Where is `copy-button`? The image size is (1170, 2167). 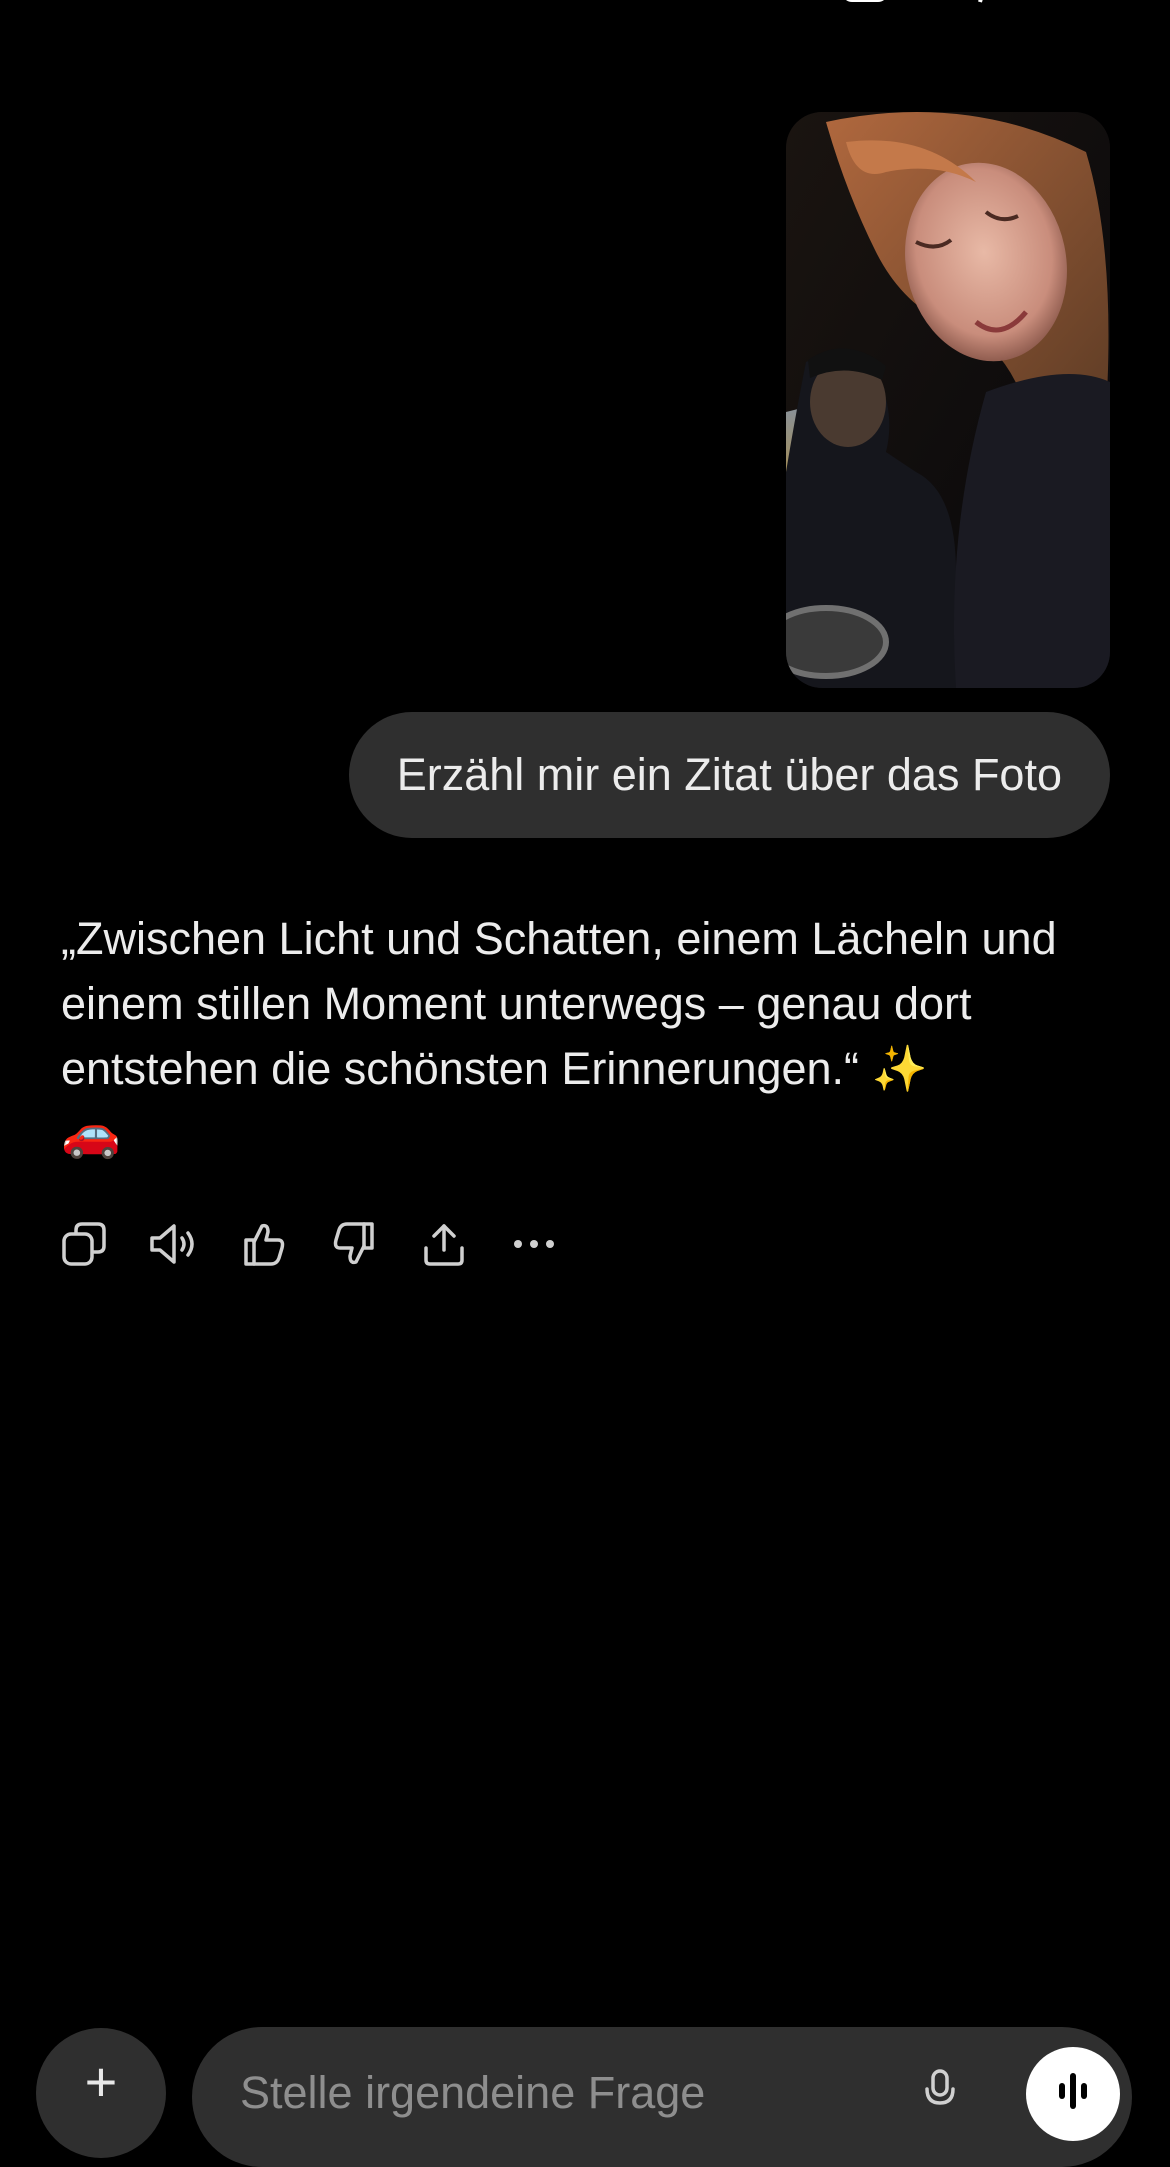 copy-button is located at coordinates (84, 1244).